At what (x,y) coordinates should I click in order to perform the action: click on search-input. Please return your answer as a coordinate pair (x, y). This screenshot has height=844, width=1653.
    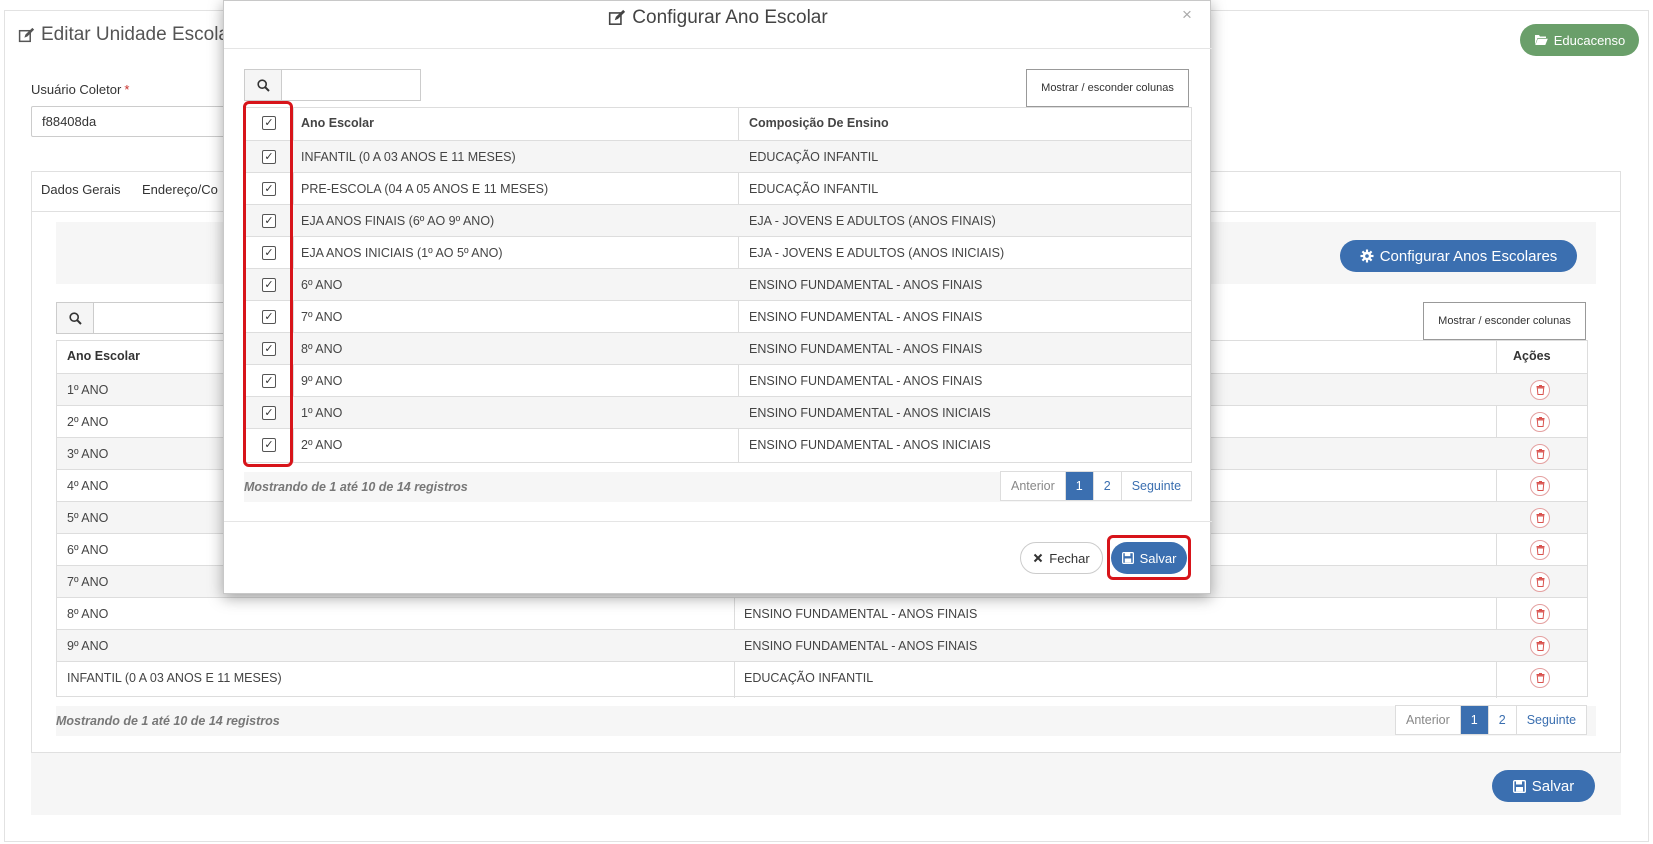
    Looking at the image, I should click on (163, 318).